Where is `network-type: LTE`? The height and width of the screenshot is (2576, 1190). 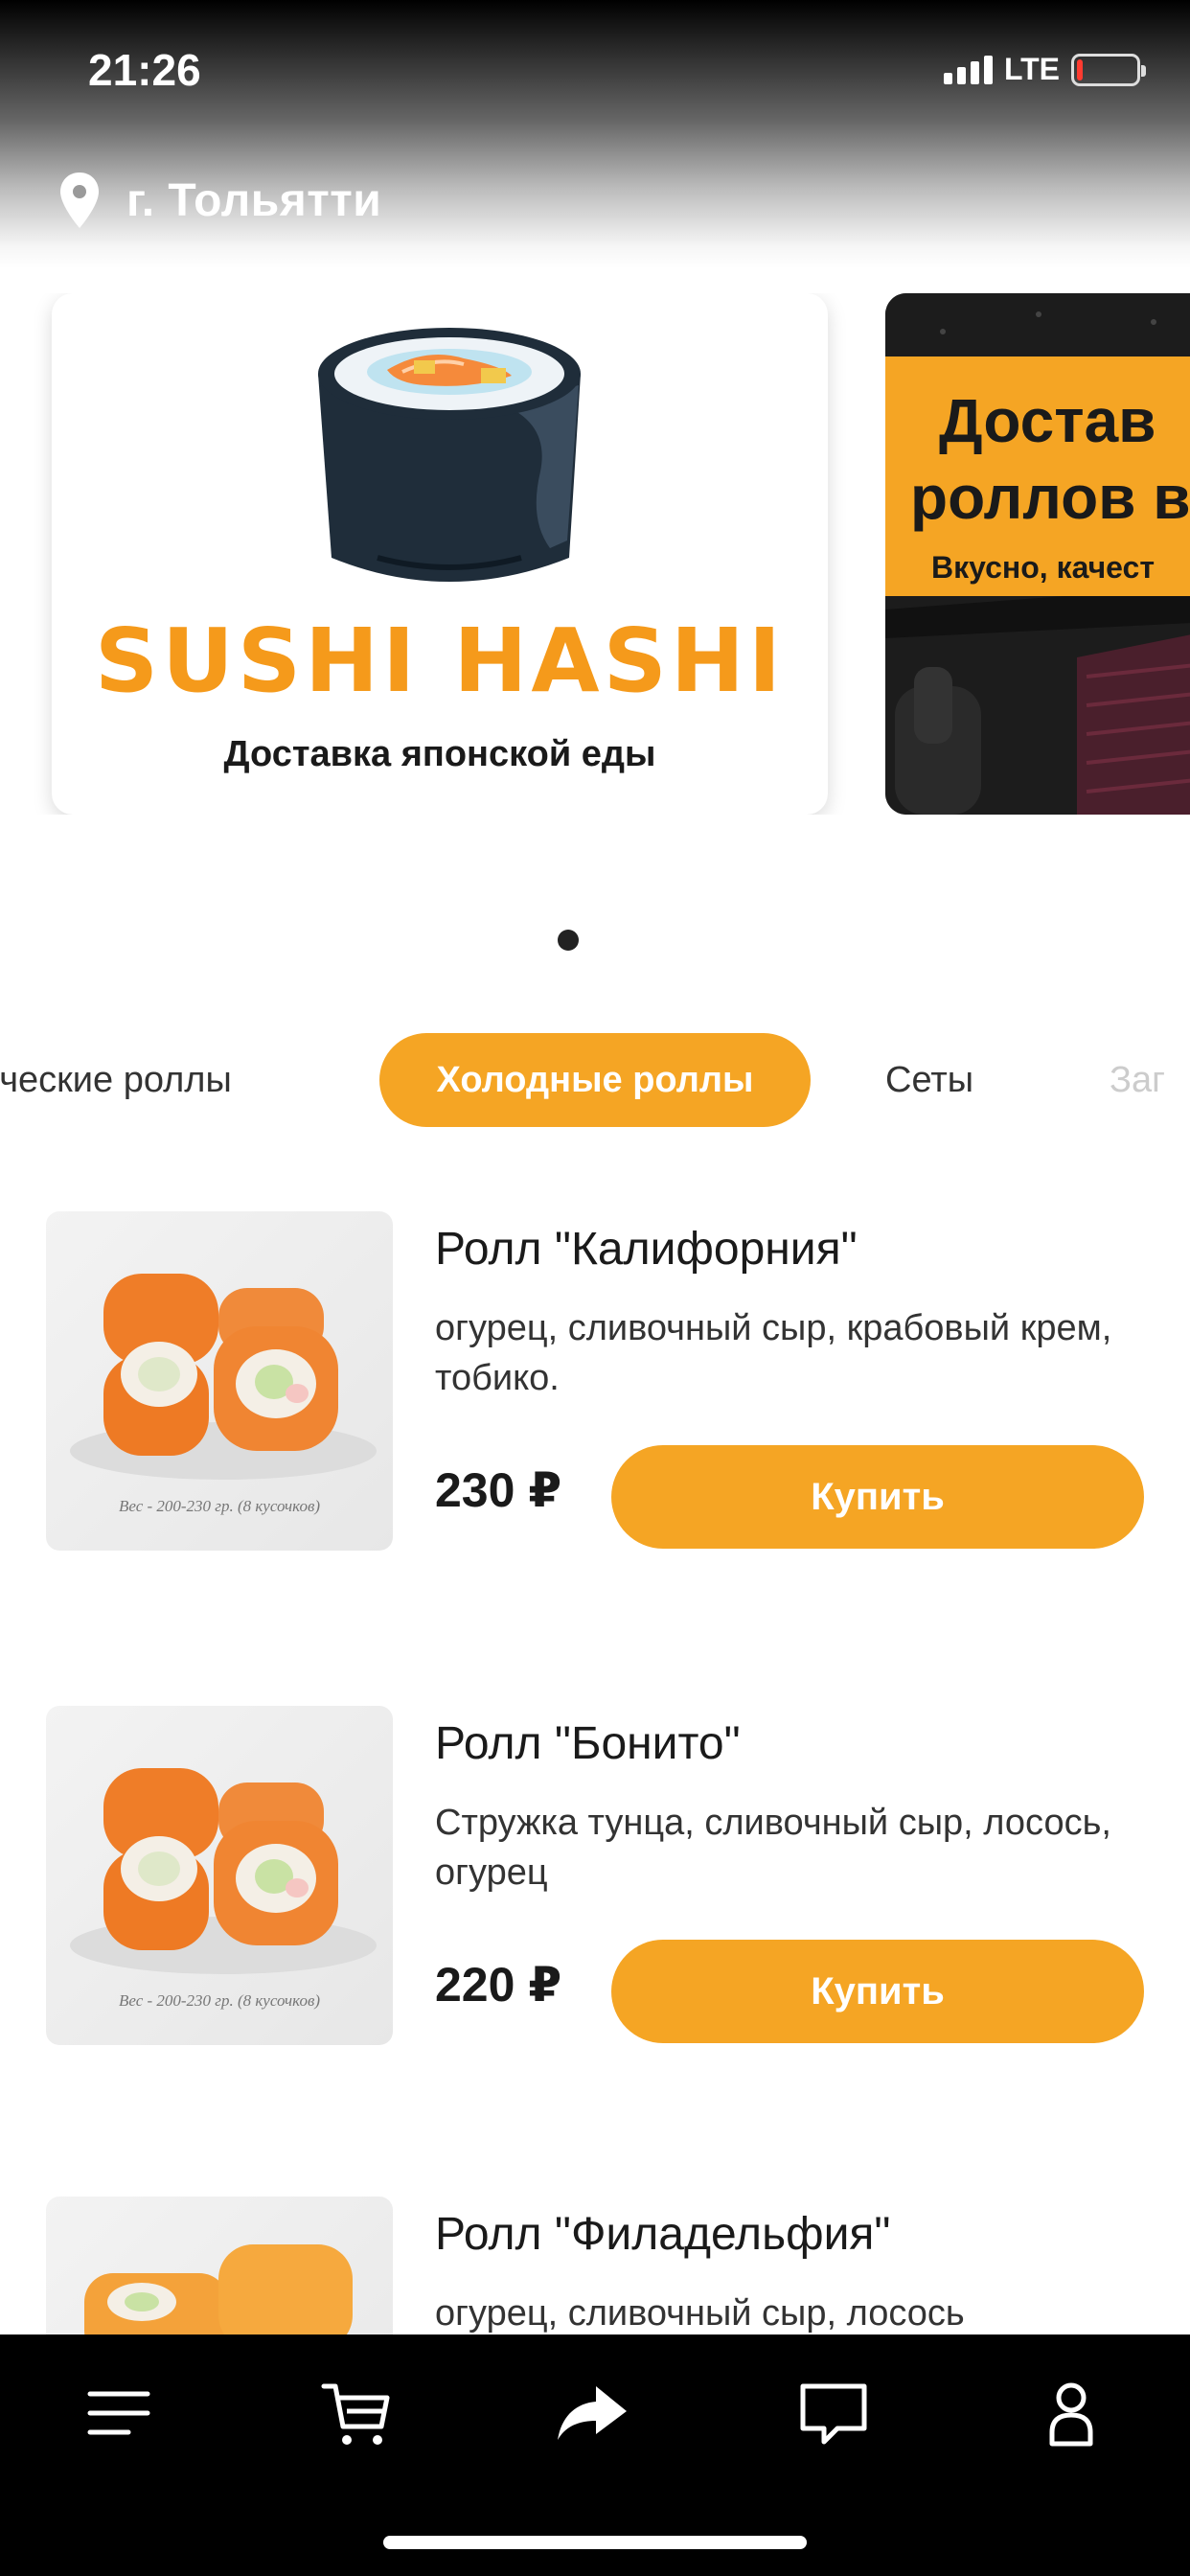
network-type: LTE is located at coordinates (1032, 69).